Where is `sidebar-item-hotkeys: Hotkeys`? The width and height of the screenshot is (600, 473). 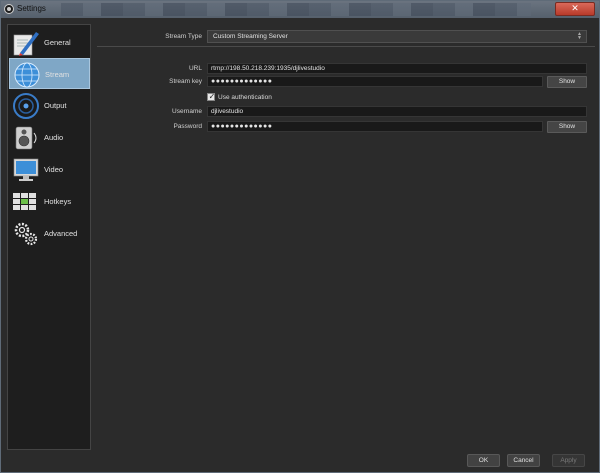 sidebar-item-hotkeys: Hotkeys is located at coordinates (49, 201).